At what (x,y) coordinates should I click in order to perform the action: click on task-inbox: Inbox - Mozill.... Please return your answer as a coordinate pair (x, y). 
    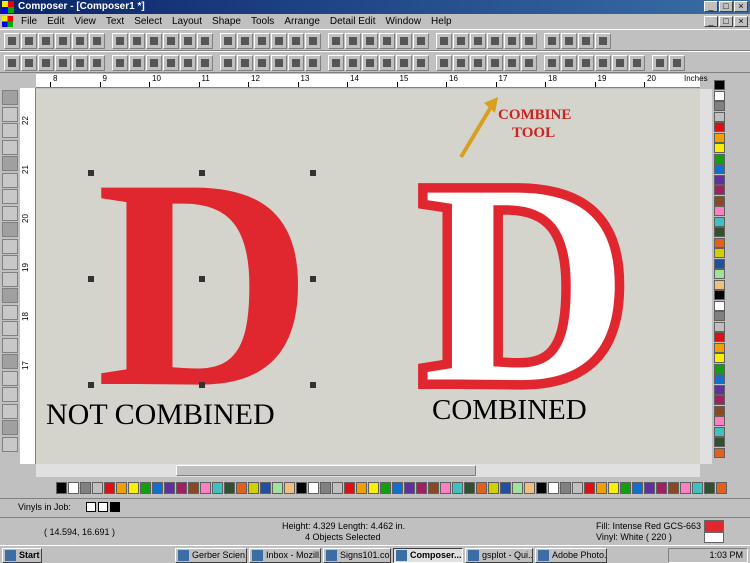
    Looking at the image, I should click on (285, 555).